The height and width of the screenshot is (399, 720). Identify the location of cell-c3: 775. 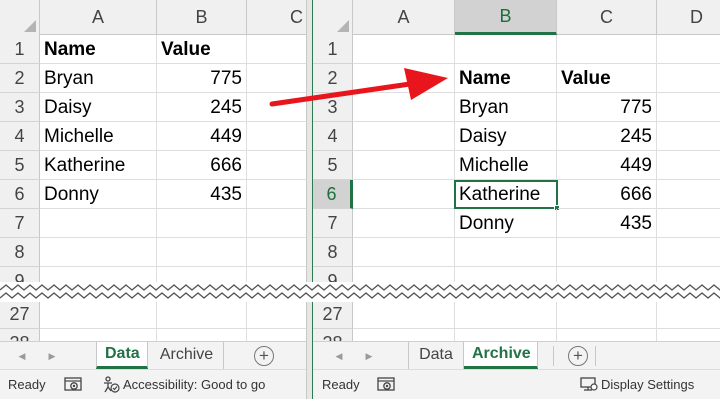
(607, 107).